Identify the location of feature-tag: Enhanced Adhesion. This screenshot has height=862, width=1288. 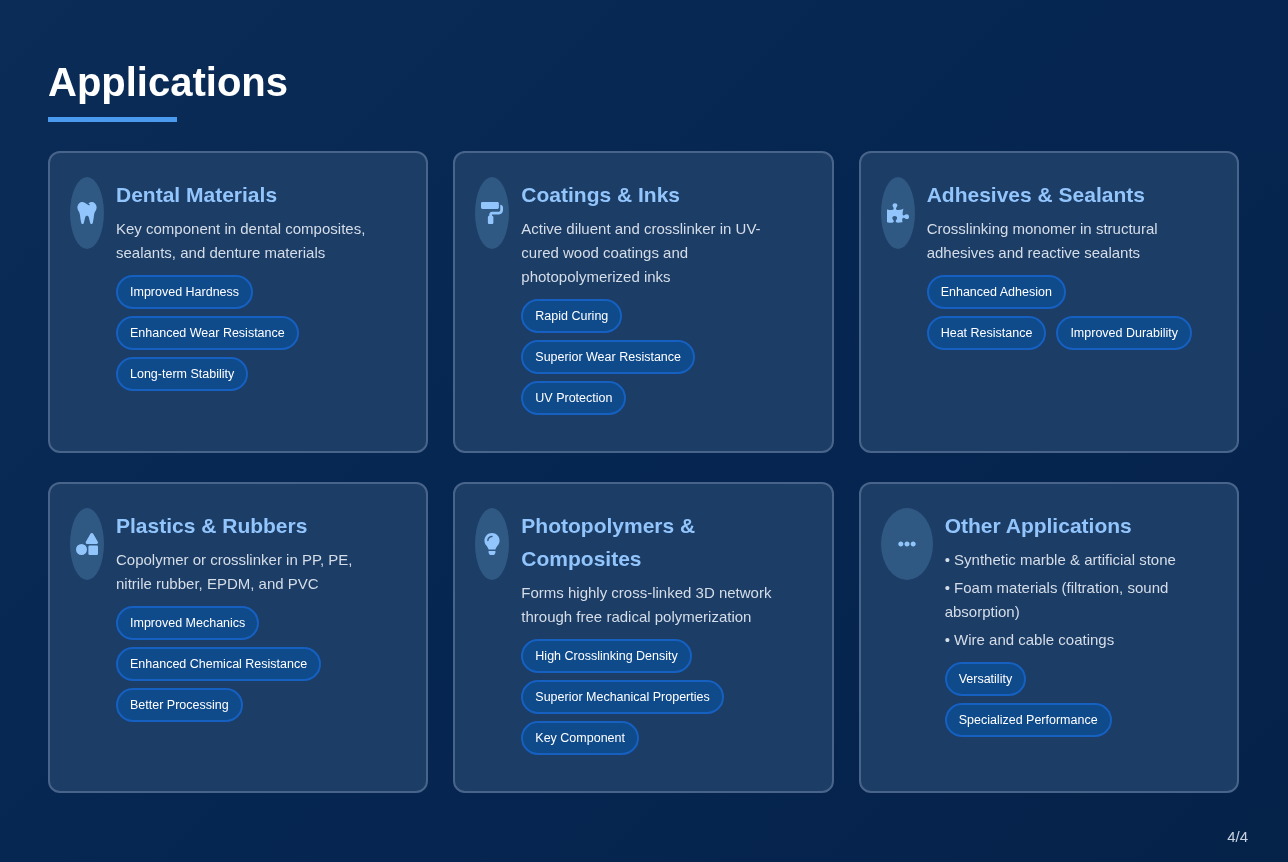
(996, 292).